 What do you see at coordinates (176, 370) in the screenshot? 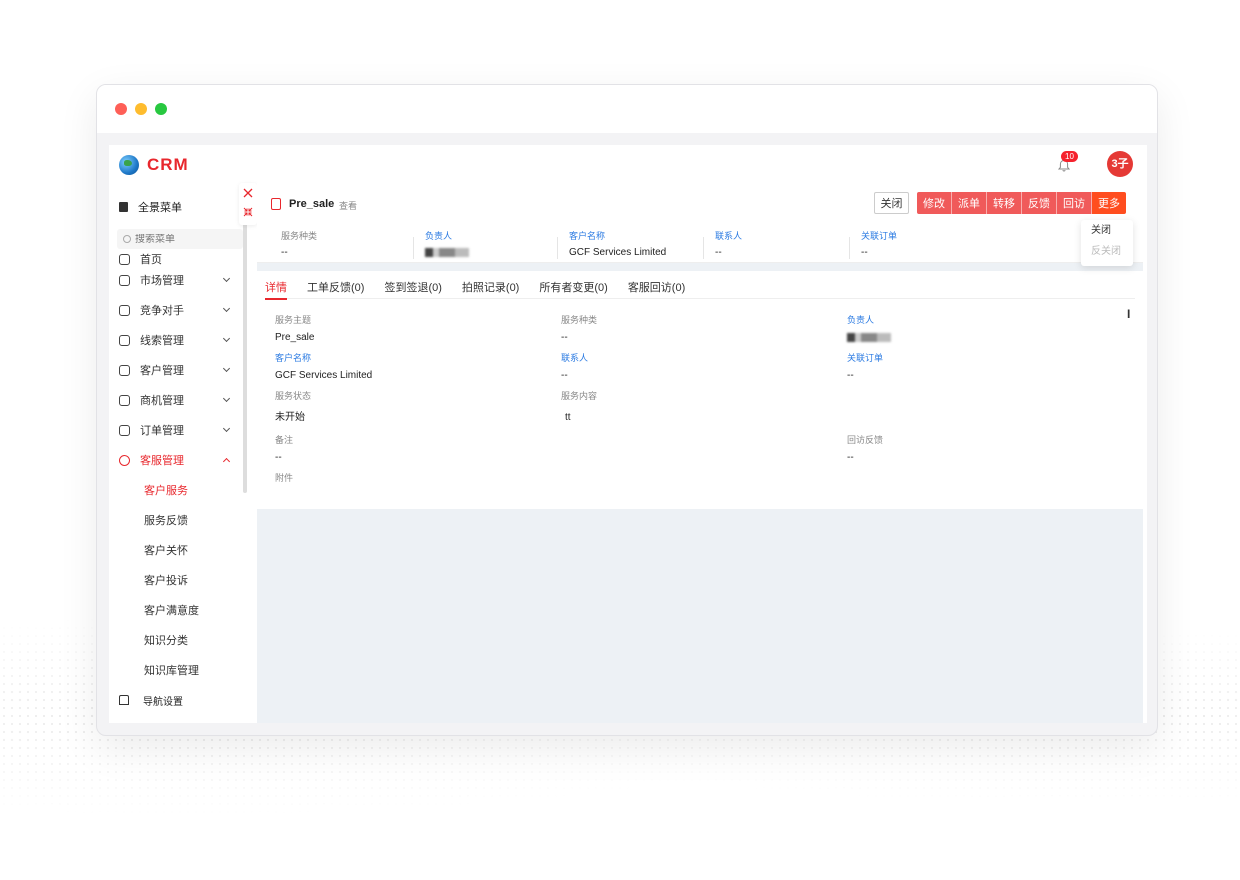
I see `sidebar-item-customers: 客户管理` at bounding box center [176, 370].